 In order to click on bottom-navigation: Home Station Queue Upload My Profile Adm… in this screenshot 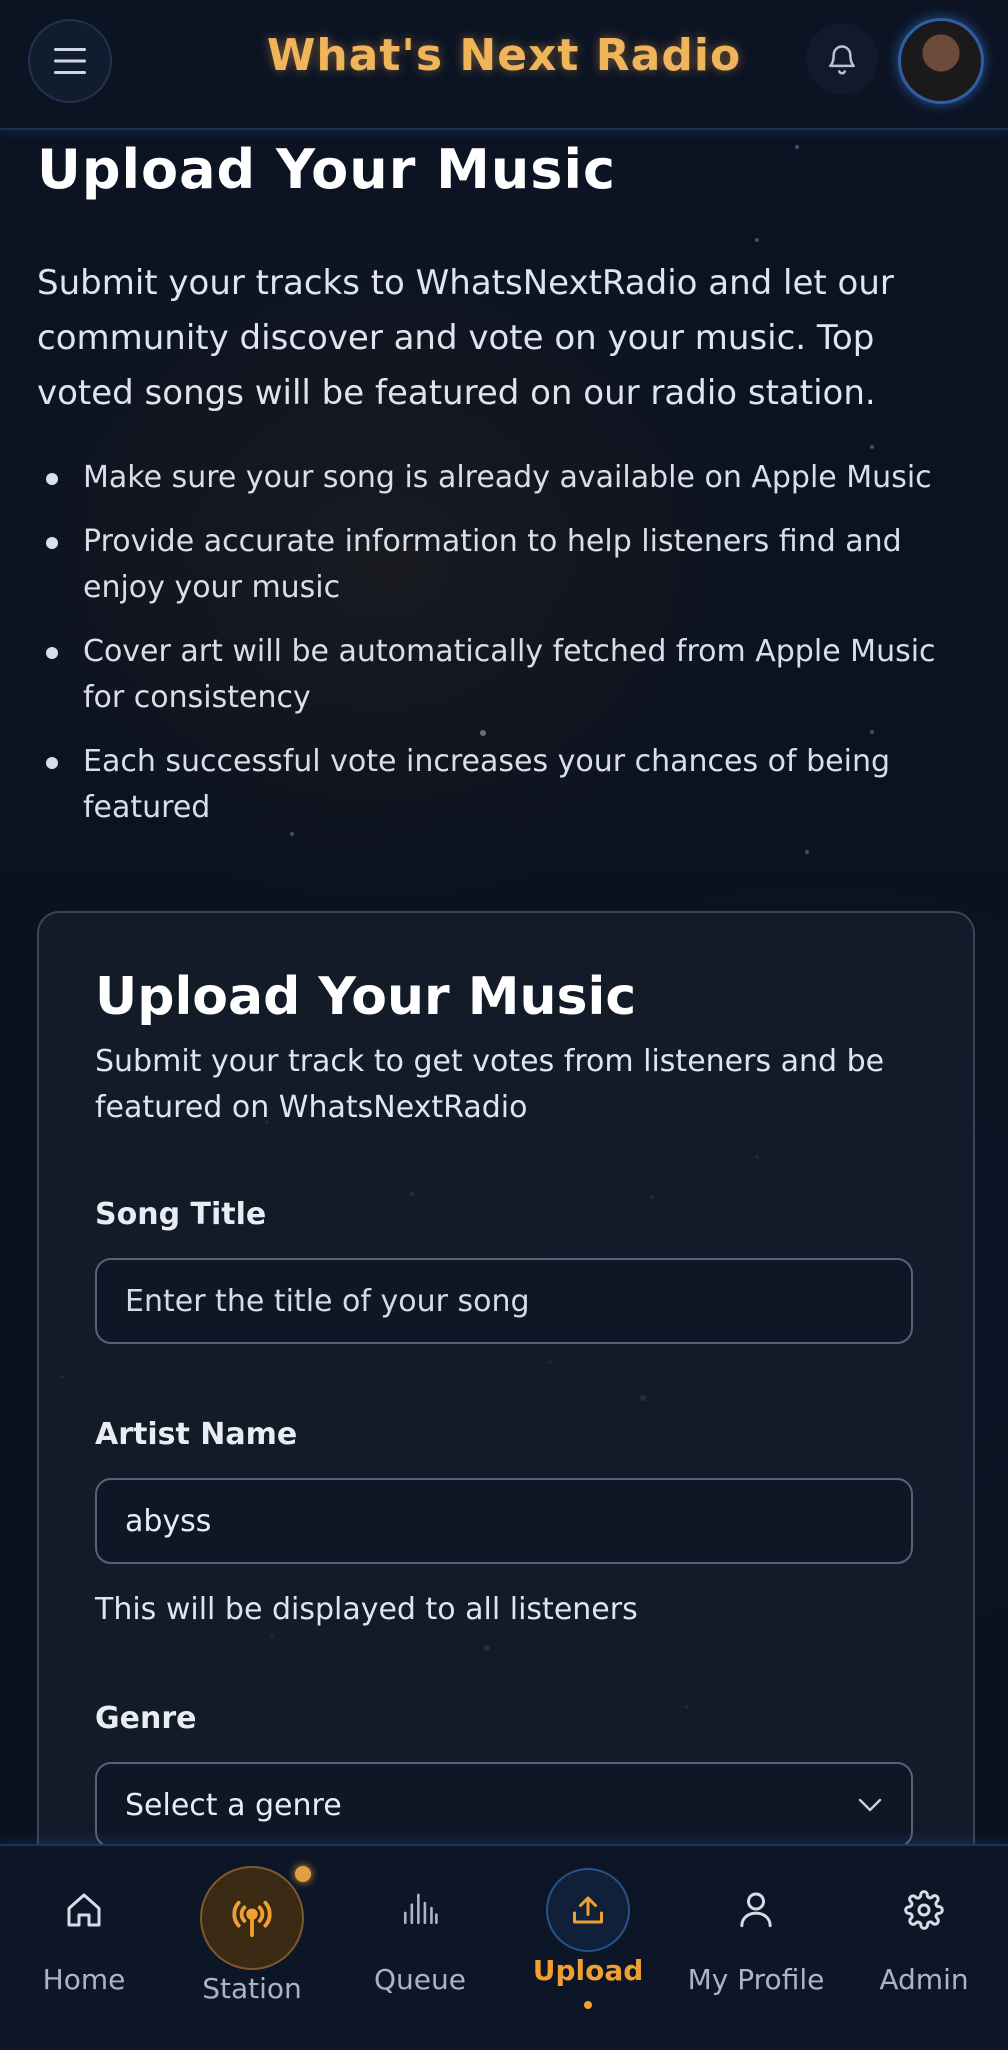, I will do `click(504, 1947)`.